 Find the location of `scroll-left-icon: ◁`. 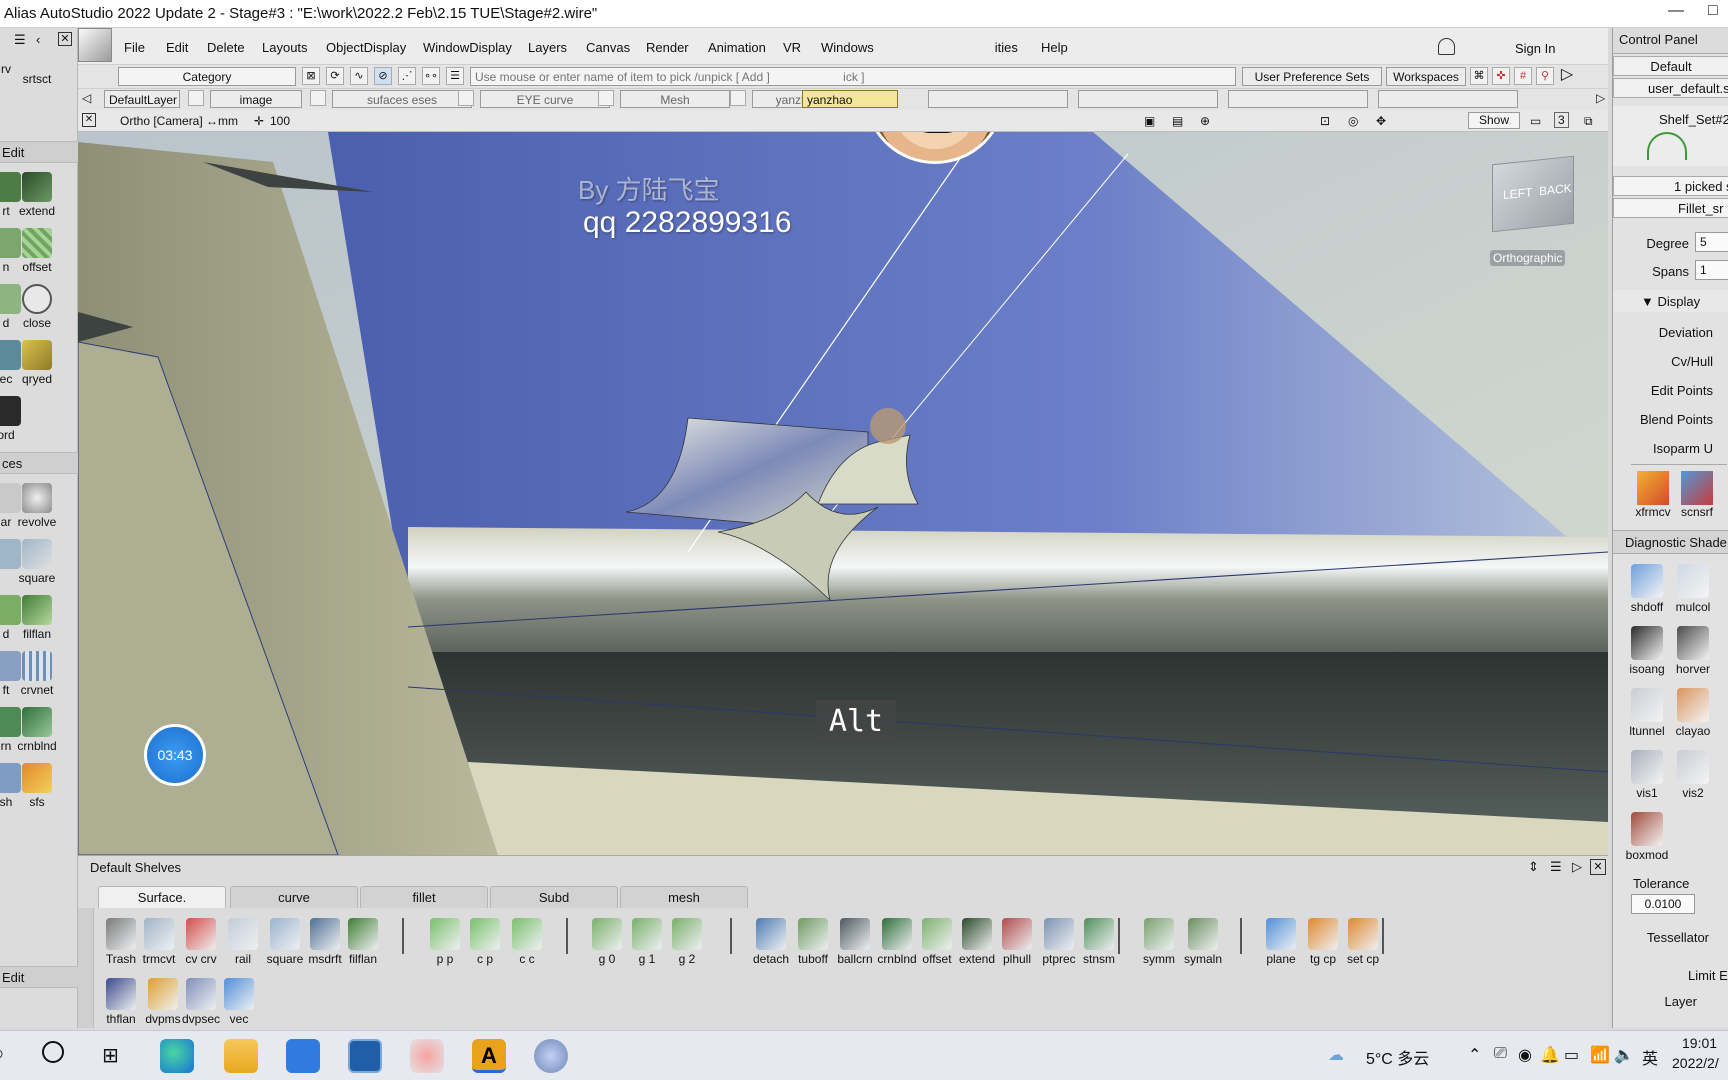

scroll-left-icon: ◁ is located at coordinates (86, 98).